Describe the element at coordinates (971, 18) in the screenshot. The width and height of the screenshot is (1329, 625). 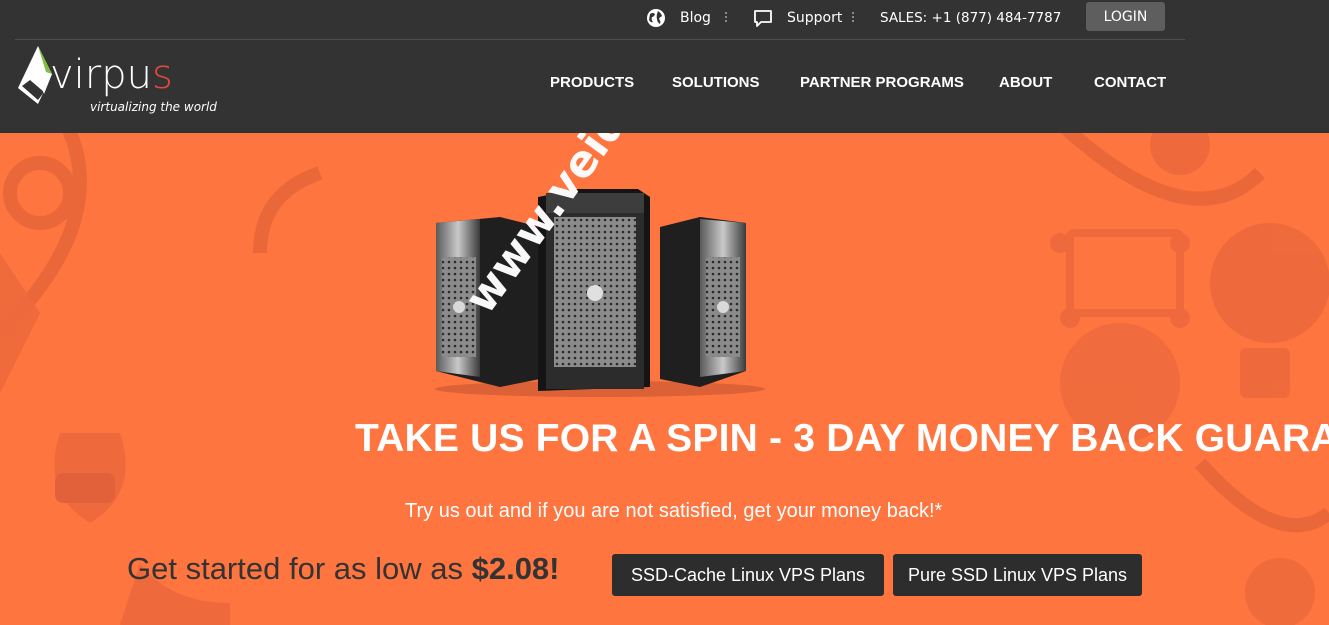
I see `sales-phone: SALES: +1 (877) 484-7787` at that location.